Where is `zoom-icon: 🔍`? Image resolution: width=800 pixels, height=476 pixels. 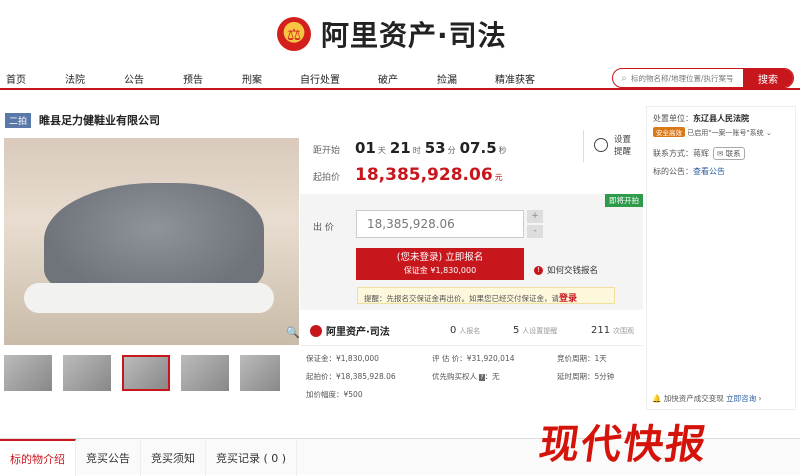 zoom-icon: 🔍 is located at coordinates (293, 332).